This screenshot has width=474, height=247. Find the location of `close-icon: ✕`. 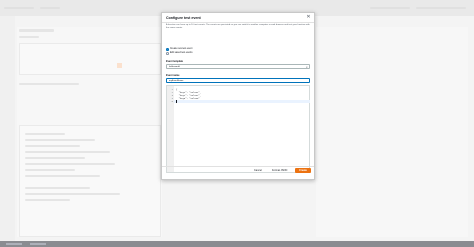

close-icon: ✕ is located at coordinates (308, 17).